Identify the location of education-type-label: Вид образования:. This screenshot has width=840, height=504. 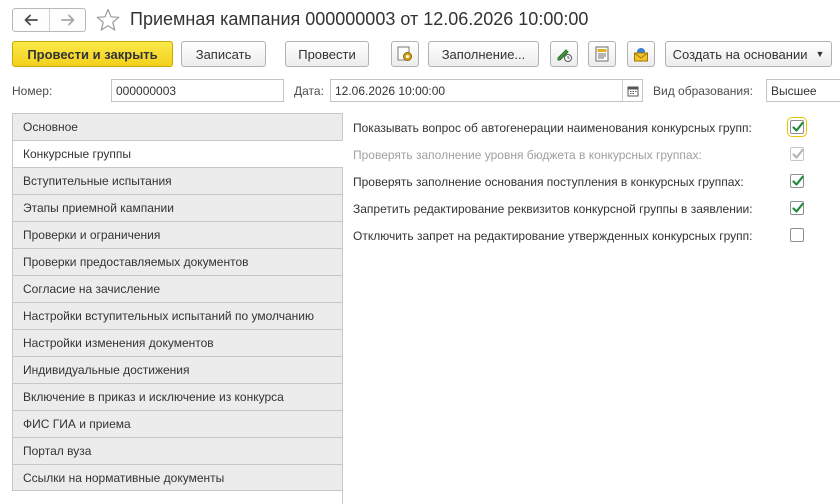
(703, 91).